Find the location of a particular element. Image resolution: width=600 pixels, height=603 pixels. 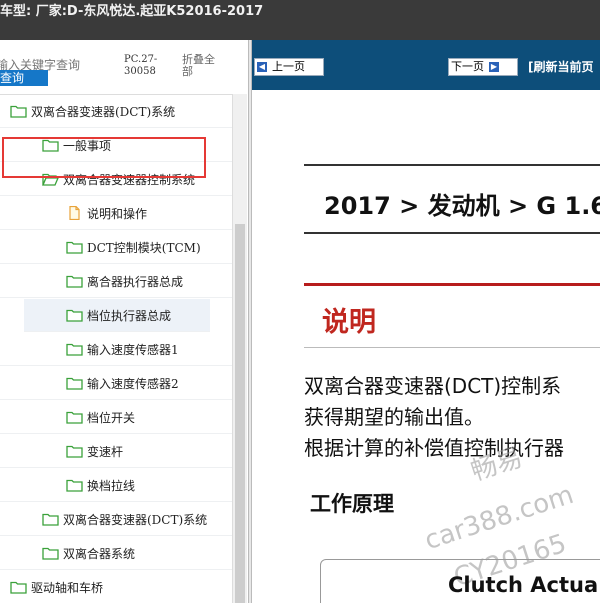

tree-node: DCT控制模块(TCM) is located at coordinates (116, 247).